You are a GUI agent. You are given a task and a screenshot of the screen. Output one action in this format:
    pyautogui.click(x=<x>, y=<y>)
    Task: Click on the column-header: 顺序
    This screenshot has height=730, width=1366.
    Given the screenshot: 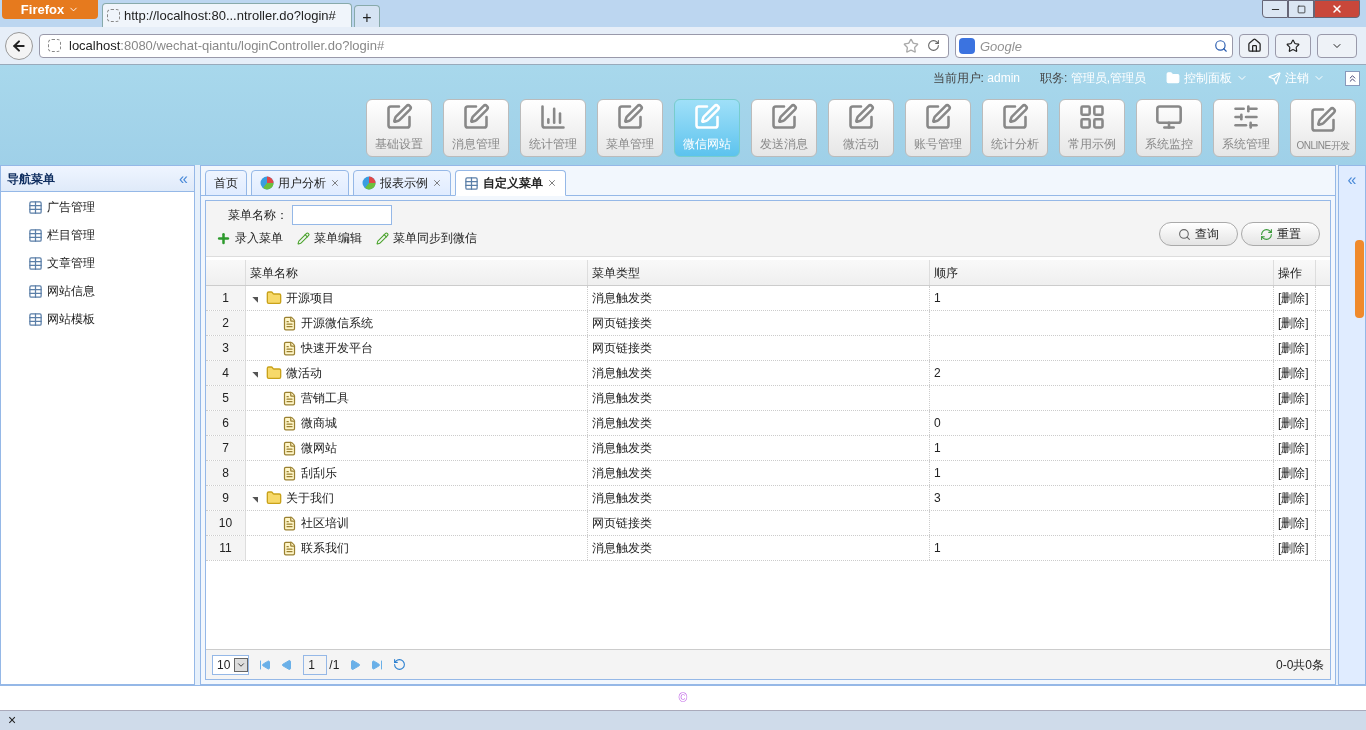 What is the action you would take?
    pyautogui.click(x=1102, y=272)
    